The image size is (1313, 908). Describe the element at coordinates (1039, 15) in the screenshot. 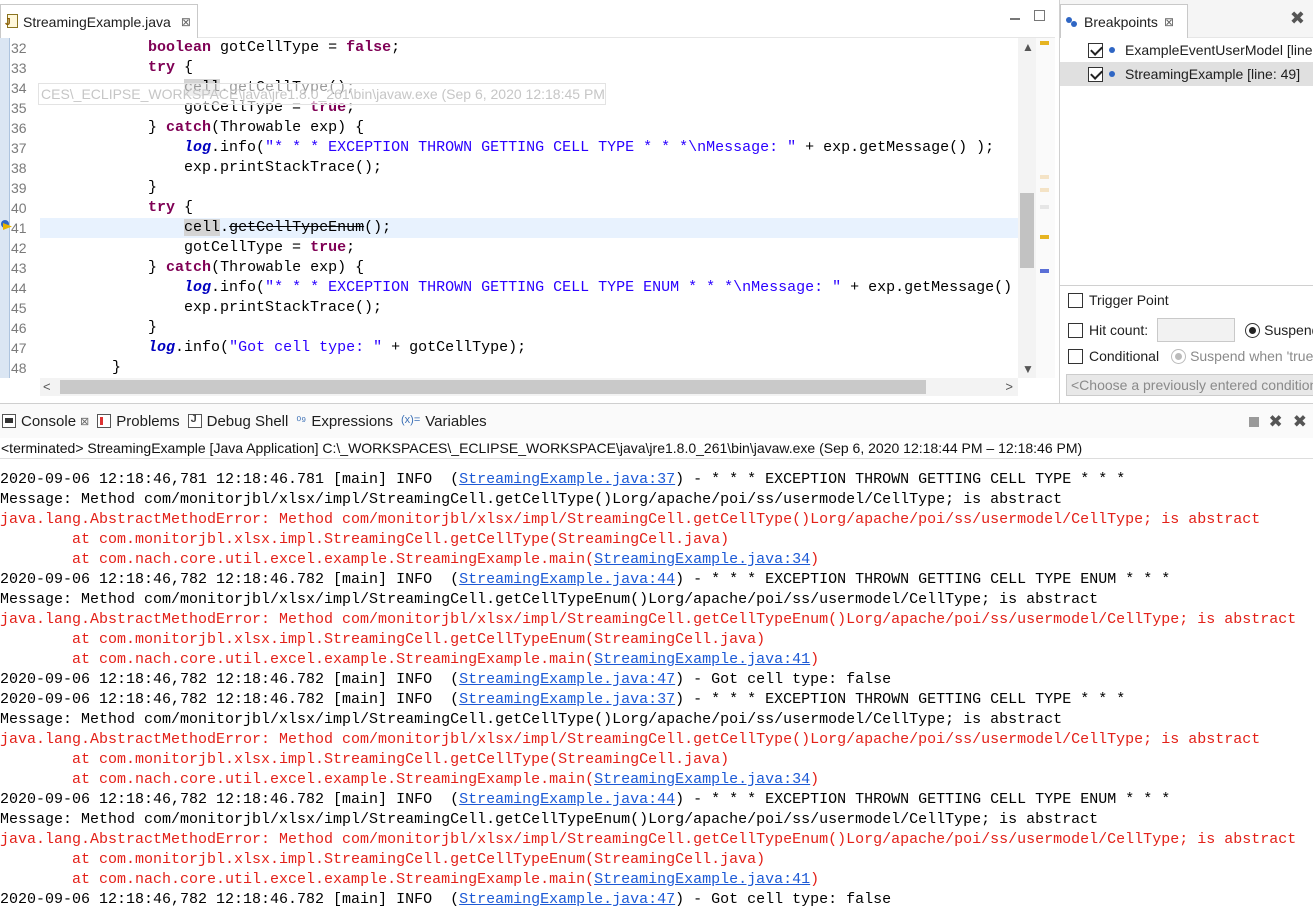

I see `maximize-icon` at that location.